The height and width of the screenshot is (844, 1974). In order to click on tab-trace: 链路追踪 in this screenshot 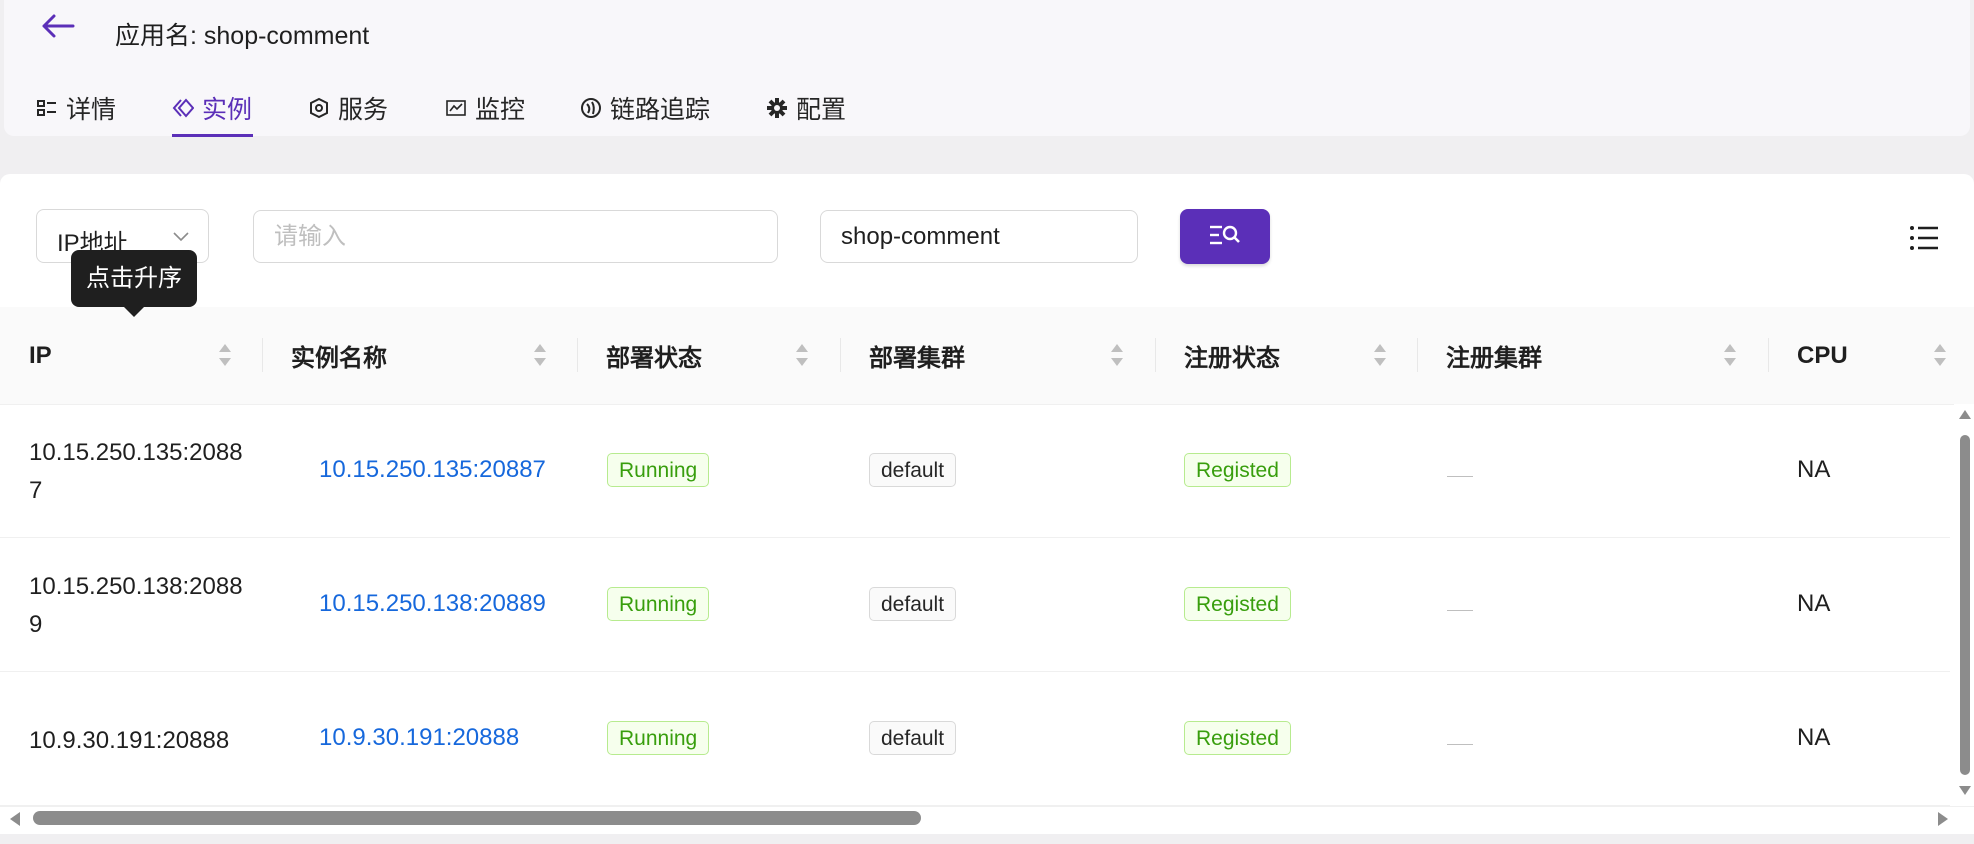, I will do `click(645, 108)`.